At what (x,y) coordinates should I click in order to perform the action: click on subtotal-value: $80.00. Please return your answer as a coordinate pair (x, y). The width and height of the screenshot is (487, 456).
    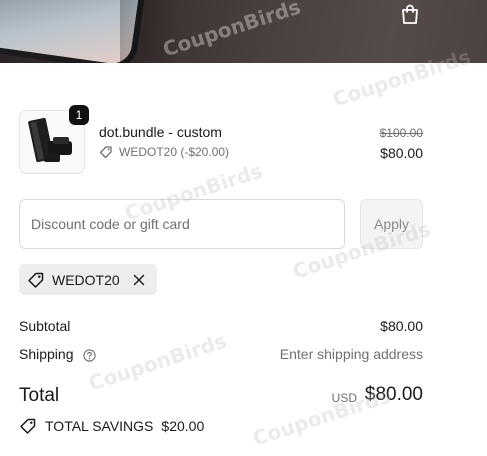
    Looking at the image, I should click on (401, 326).